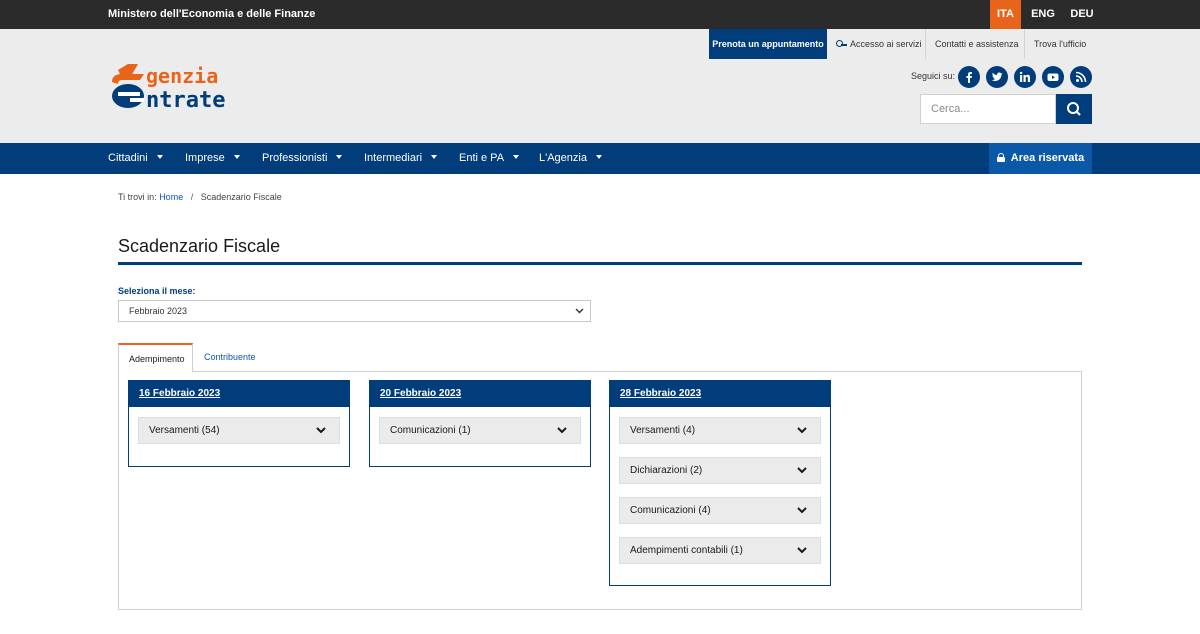  I want to click on nav-label: Intermediari, so click(393, 158).